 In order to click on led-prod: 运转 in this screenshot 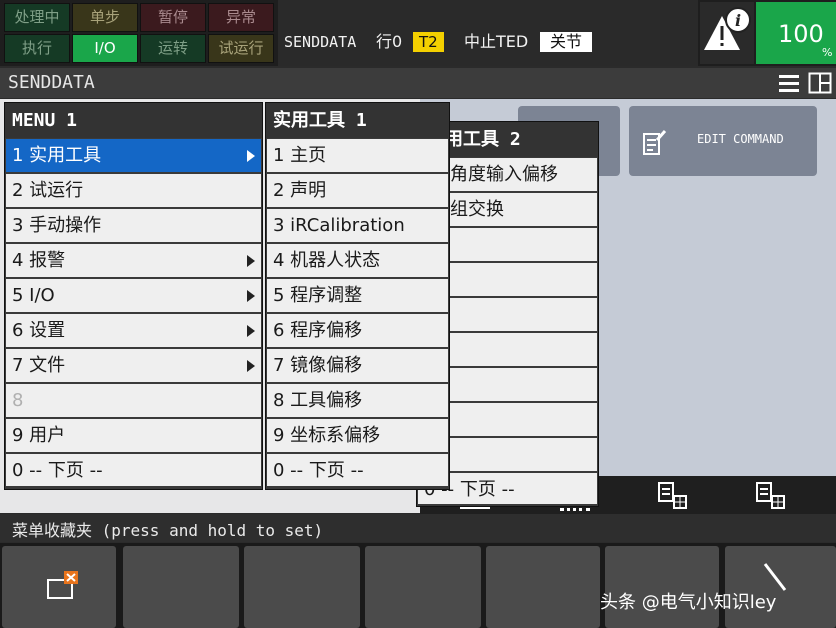, I will do `click(173, 48)`.